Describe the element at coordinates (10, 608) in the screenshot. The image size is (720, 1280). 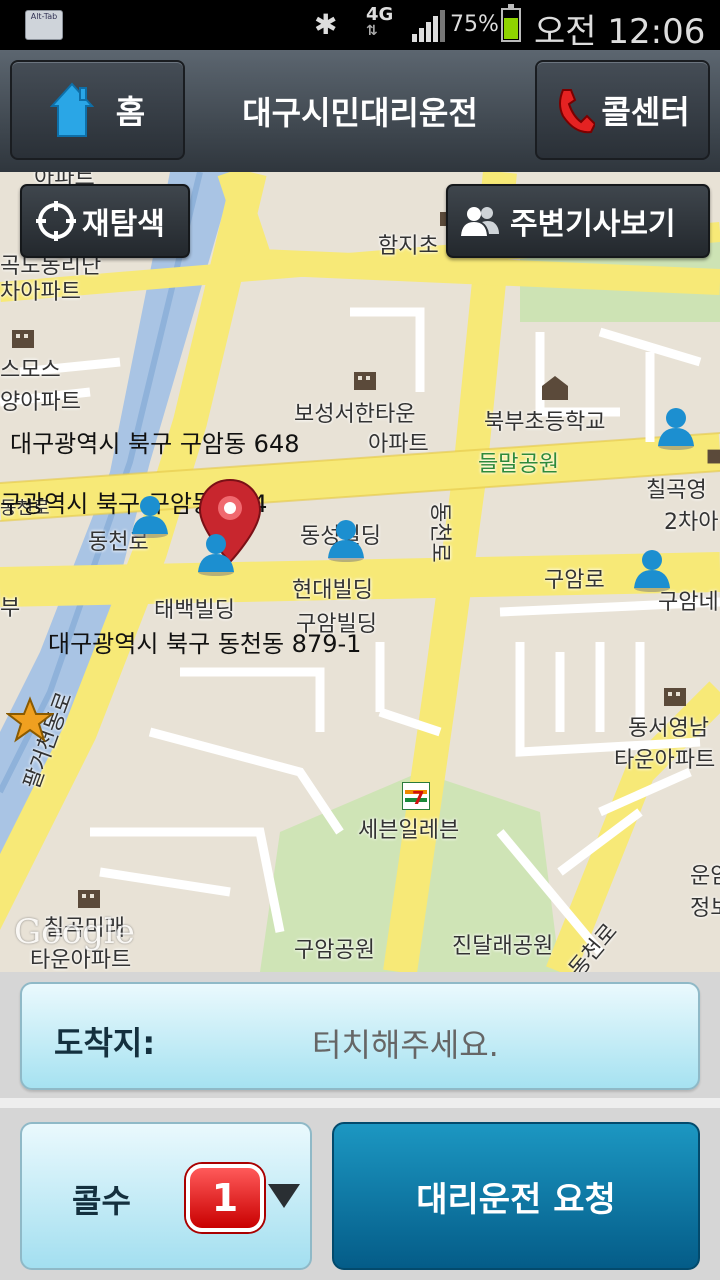
I see `map-label: 부` at that location.